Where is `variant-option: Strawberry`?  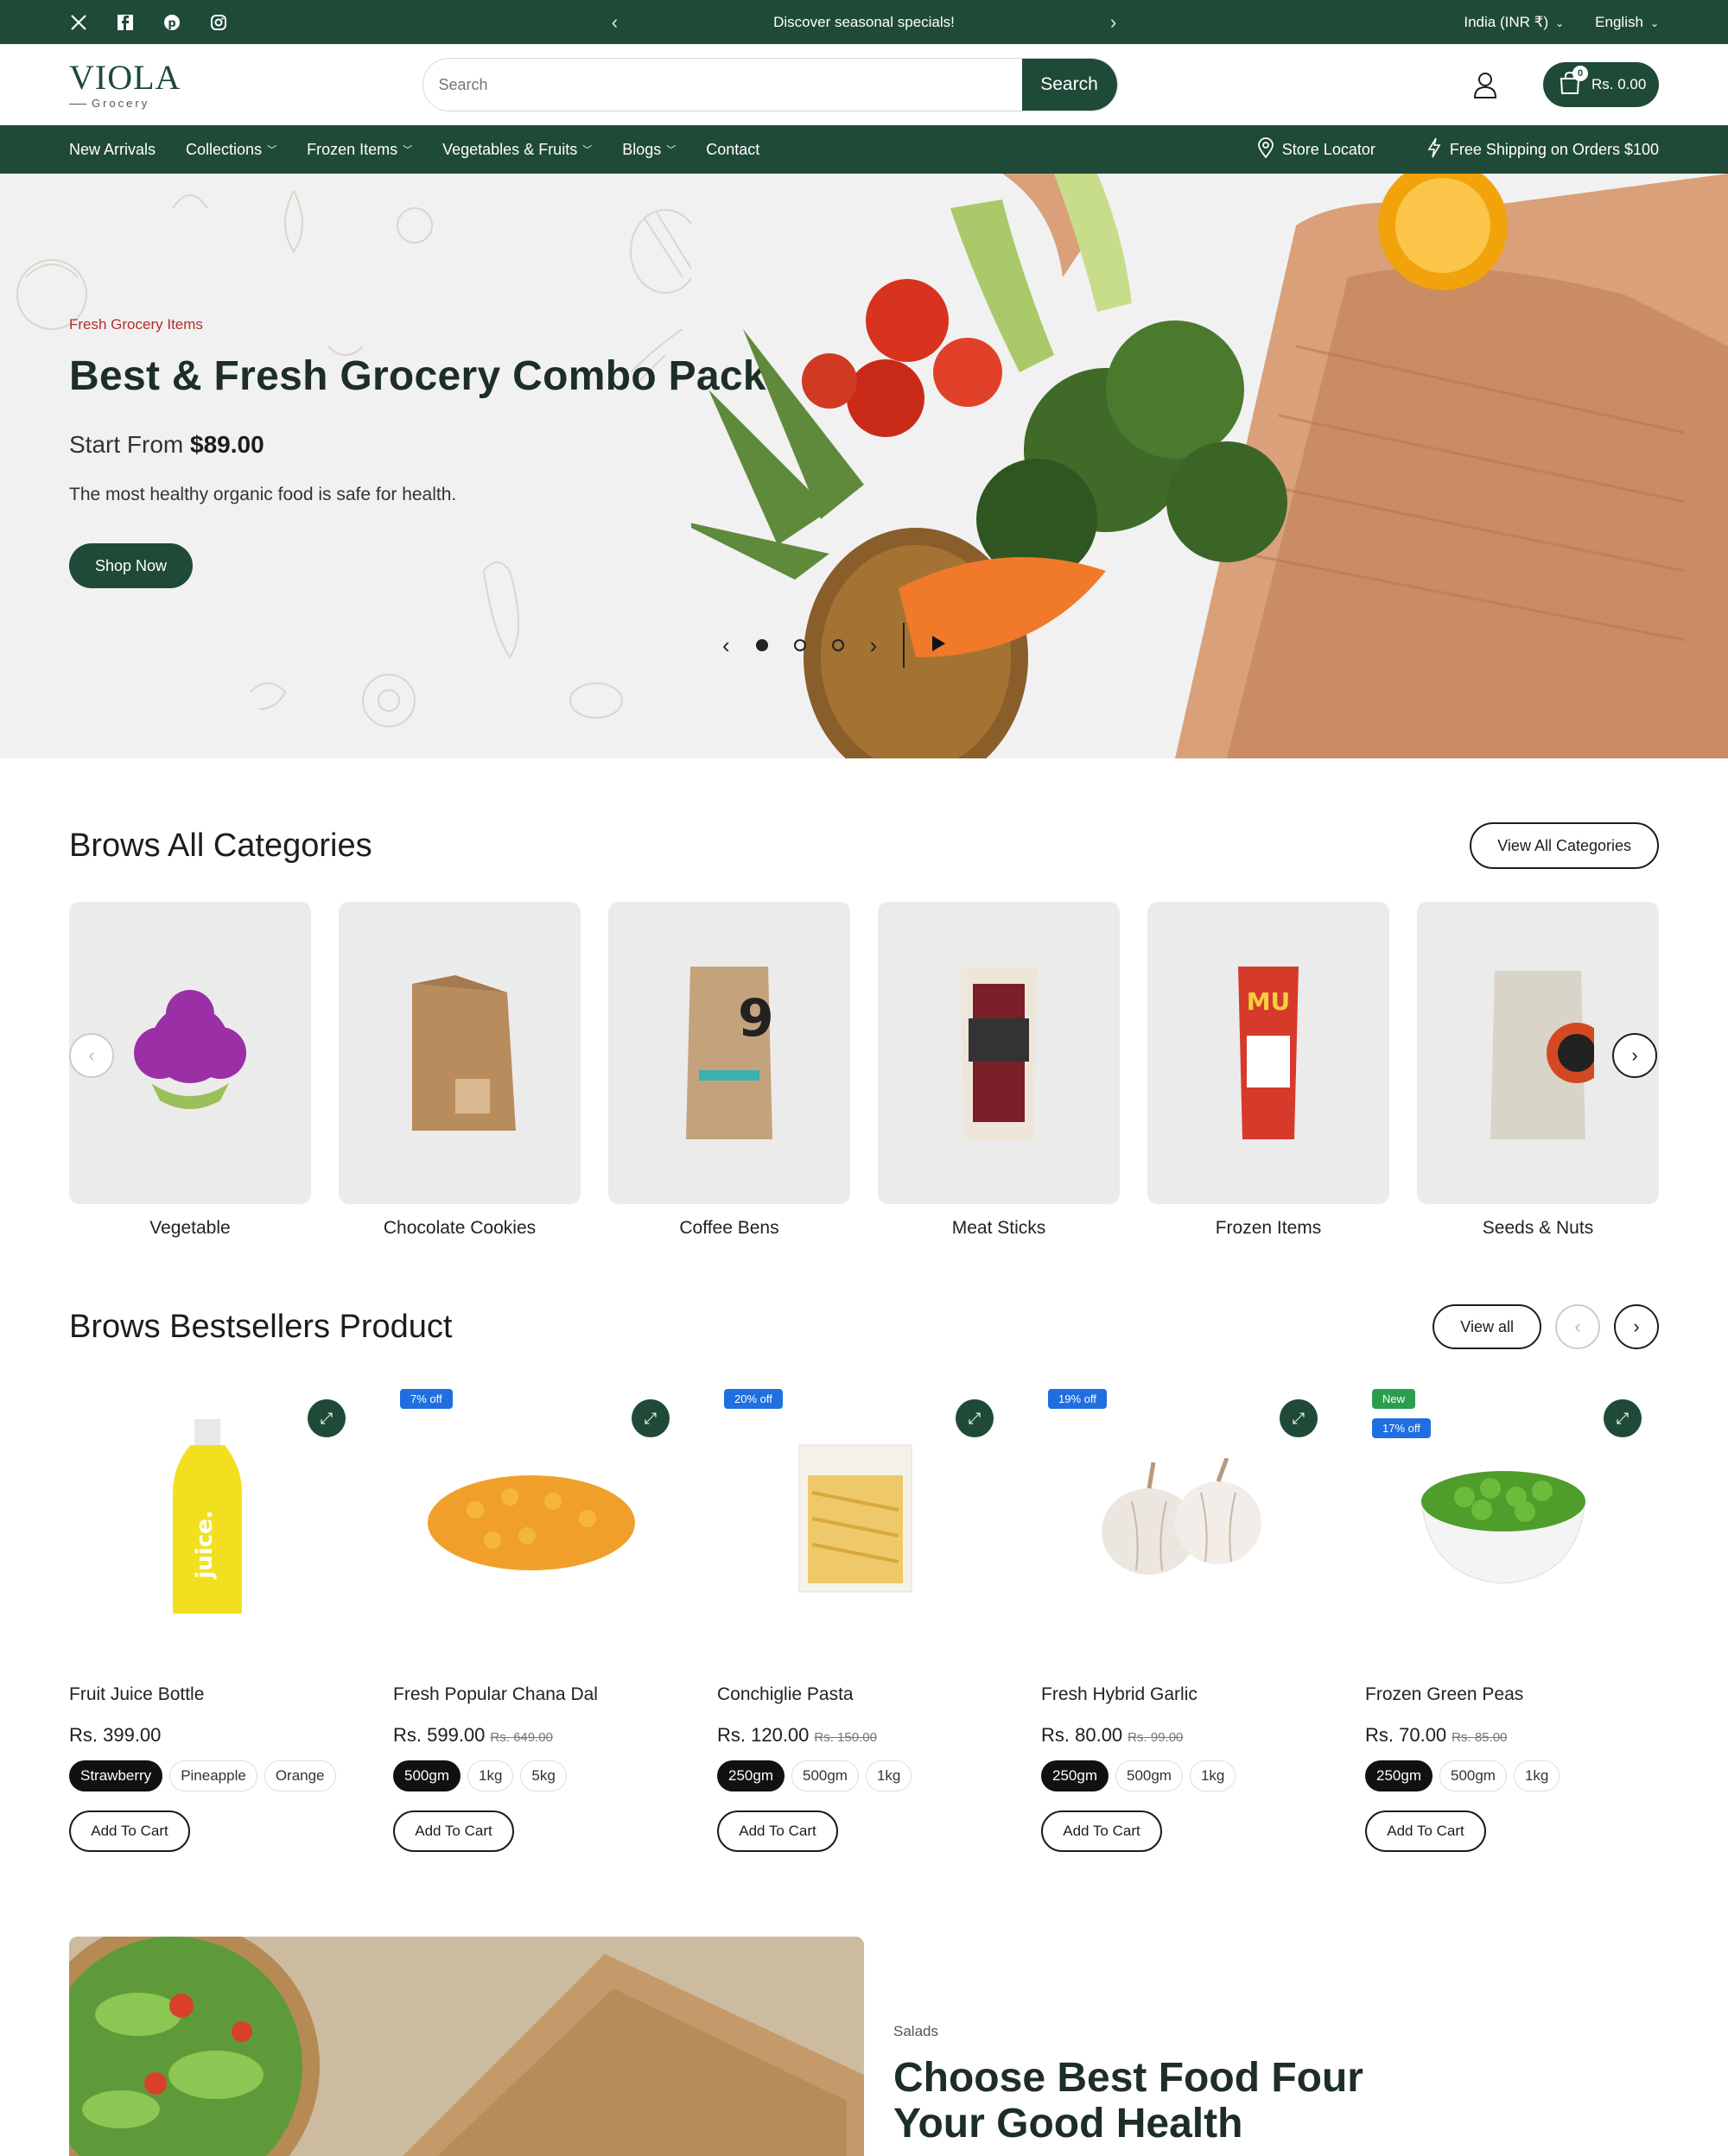
variant-option: Strawberry is located at coordinates (116, 1775).